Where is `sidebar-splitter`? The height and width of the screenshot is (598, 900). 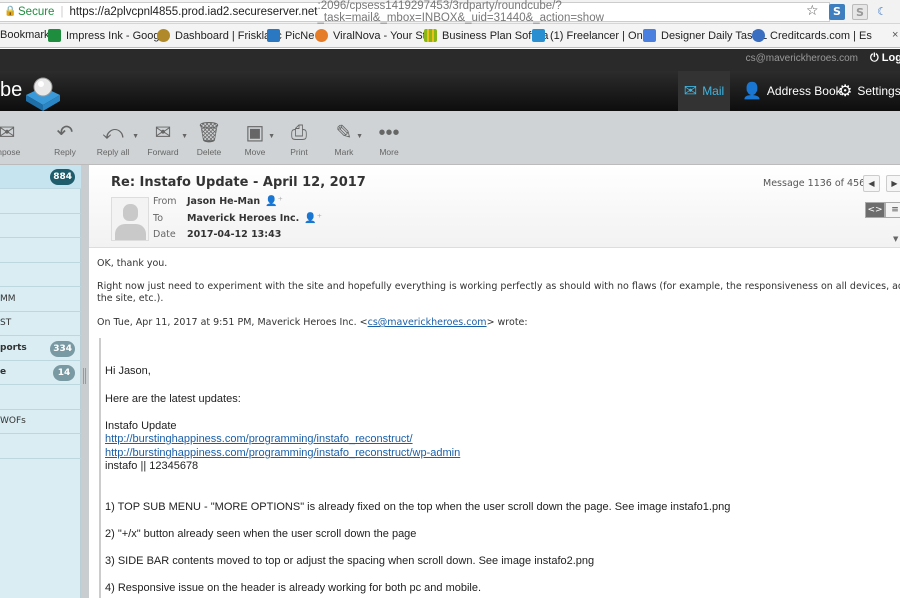
sidebar-splitter is located at coordinates (85, 381).